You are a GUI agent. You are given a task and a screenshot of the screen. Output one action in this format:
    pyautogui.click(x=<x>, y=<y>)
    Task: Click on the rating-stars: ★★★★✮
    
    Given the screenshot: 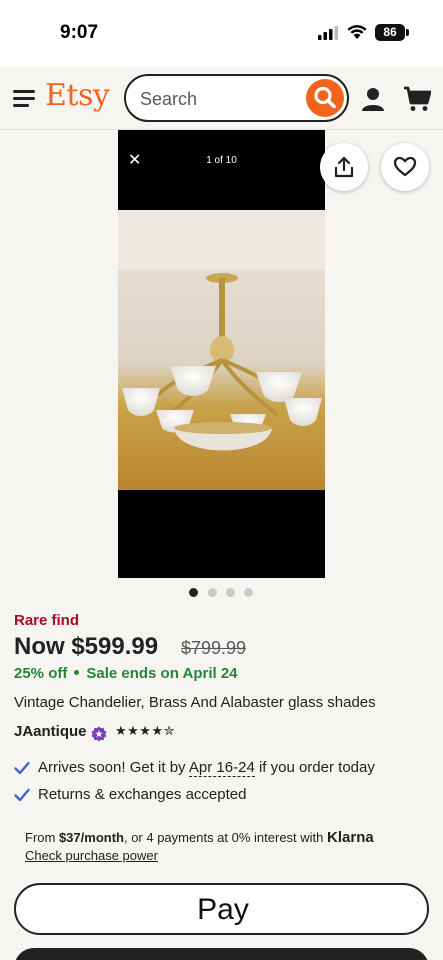 What is the action you would take?
    pyautogui.click(x=145, y=731)
    